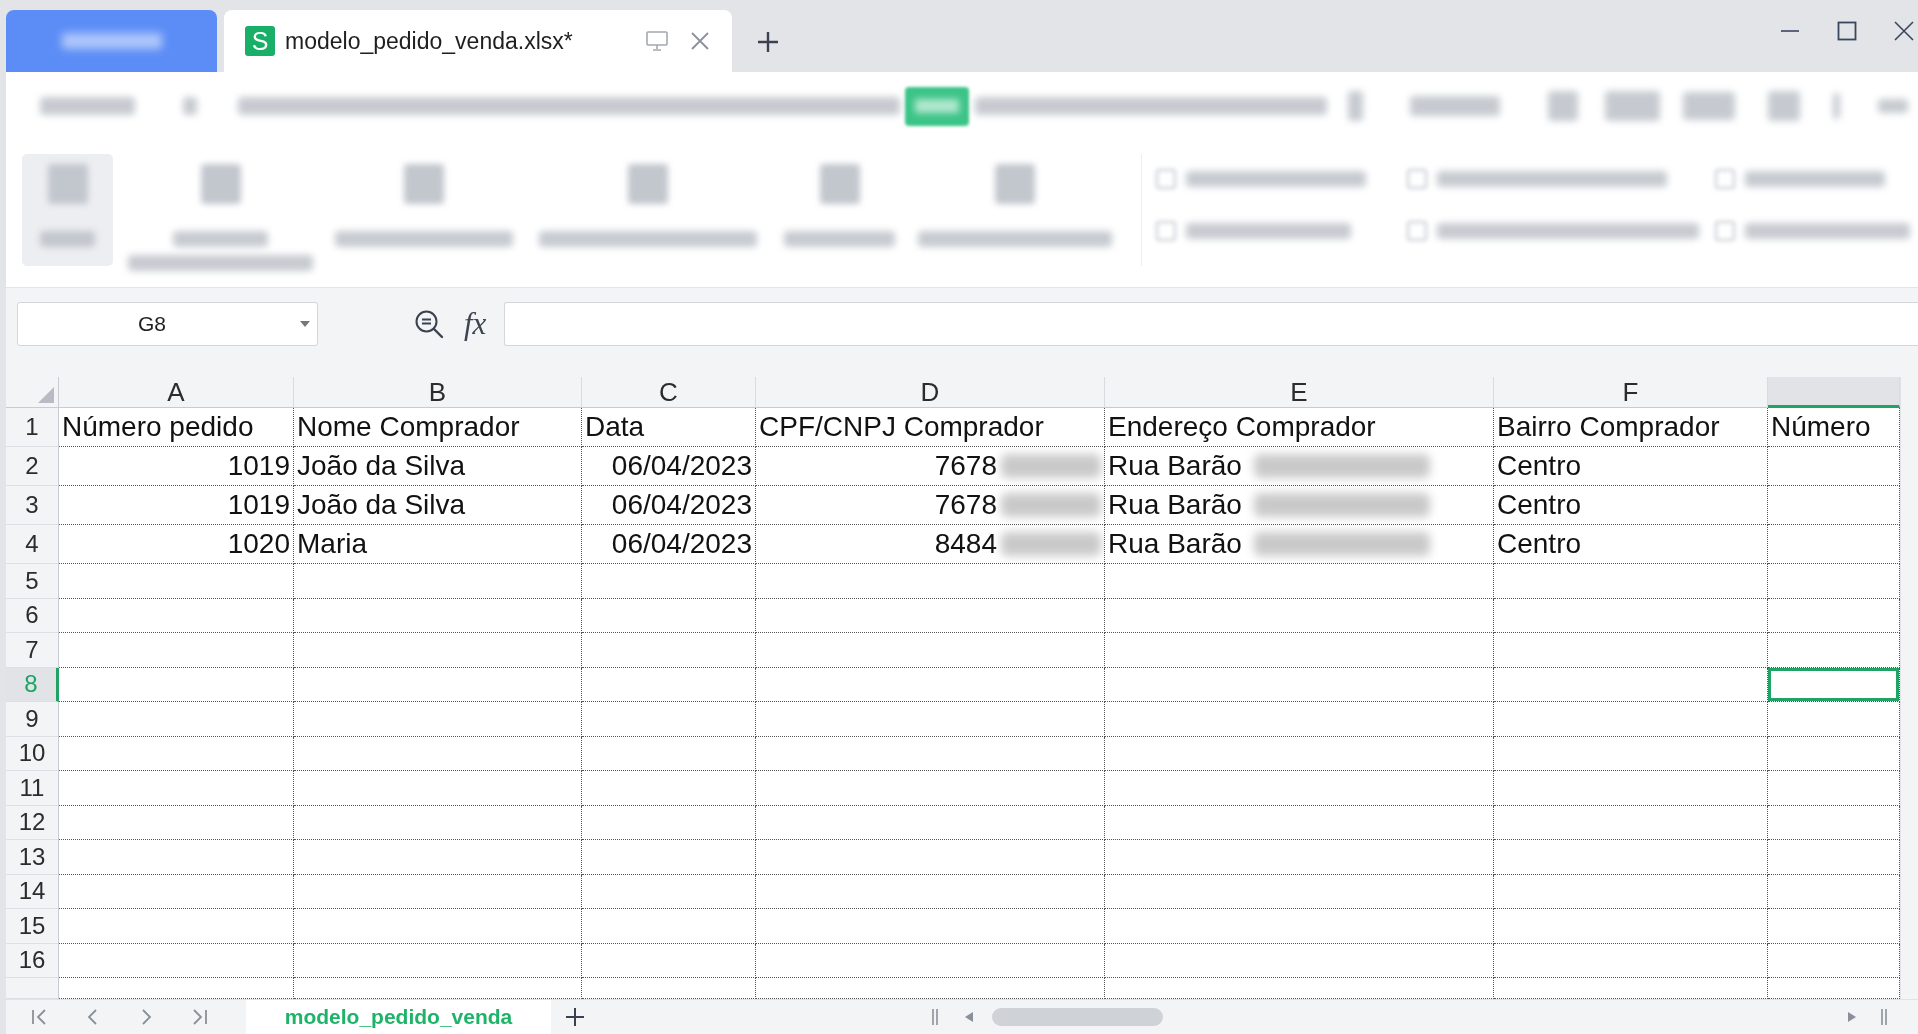 This screenshot has width=1918, height=1034. I want to click on row-header: 10, so click(32, 753).